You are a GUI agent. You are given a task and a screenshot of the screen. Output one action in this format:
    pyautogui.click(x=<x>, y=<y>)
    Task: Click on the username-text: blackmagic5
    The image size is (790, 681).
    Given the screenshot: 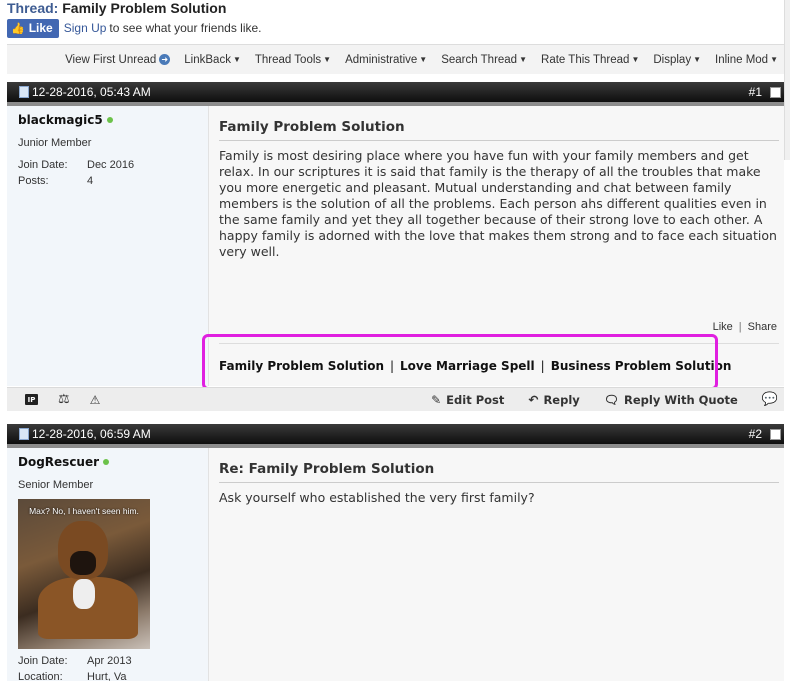 What is the action you would take?
    pyautogui.click(x=60, y=120)
    